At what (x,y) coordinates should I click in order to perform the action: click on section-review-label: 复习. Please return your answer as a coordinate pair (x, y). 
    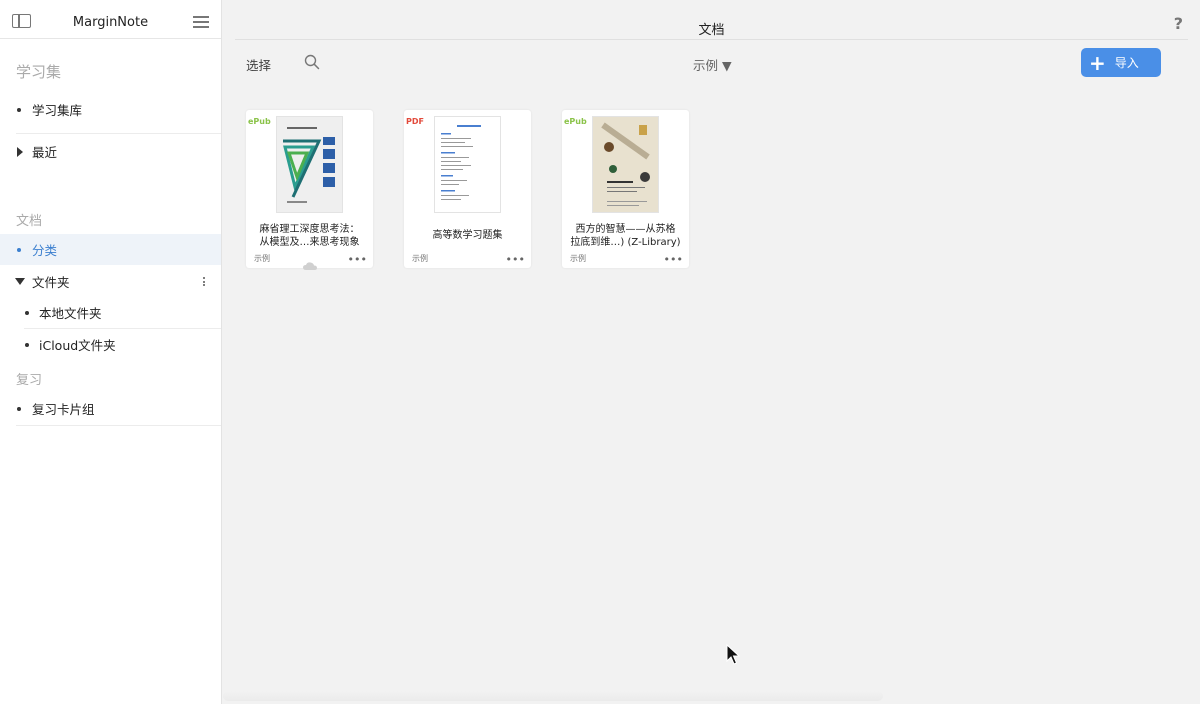
    Looking at the image, I should click on (29, 380).